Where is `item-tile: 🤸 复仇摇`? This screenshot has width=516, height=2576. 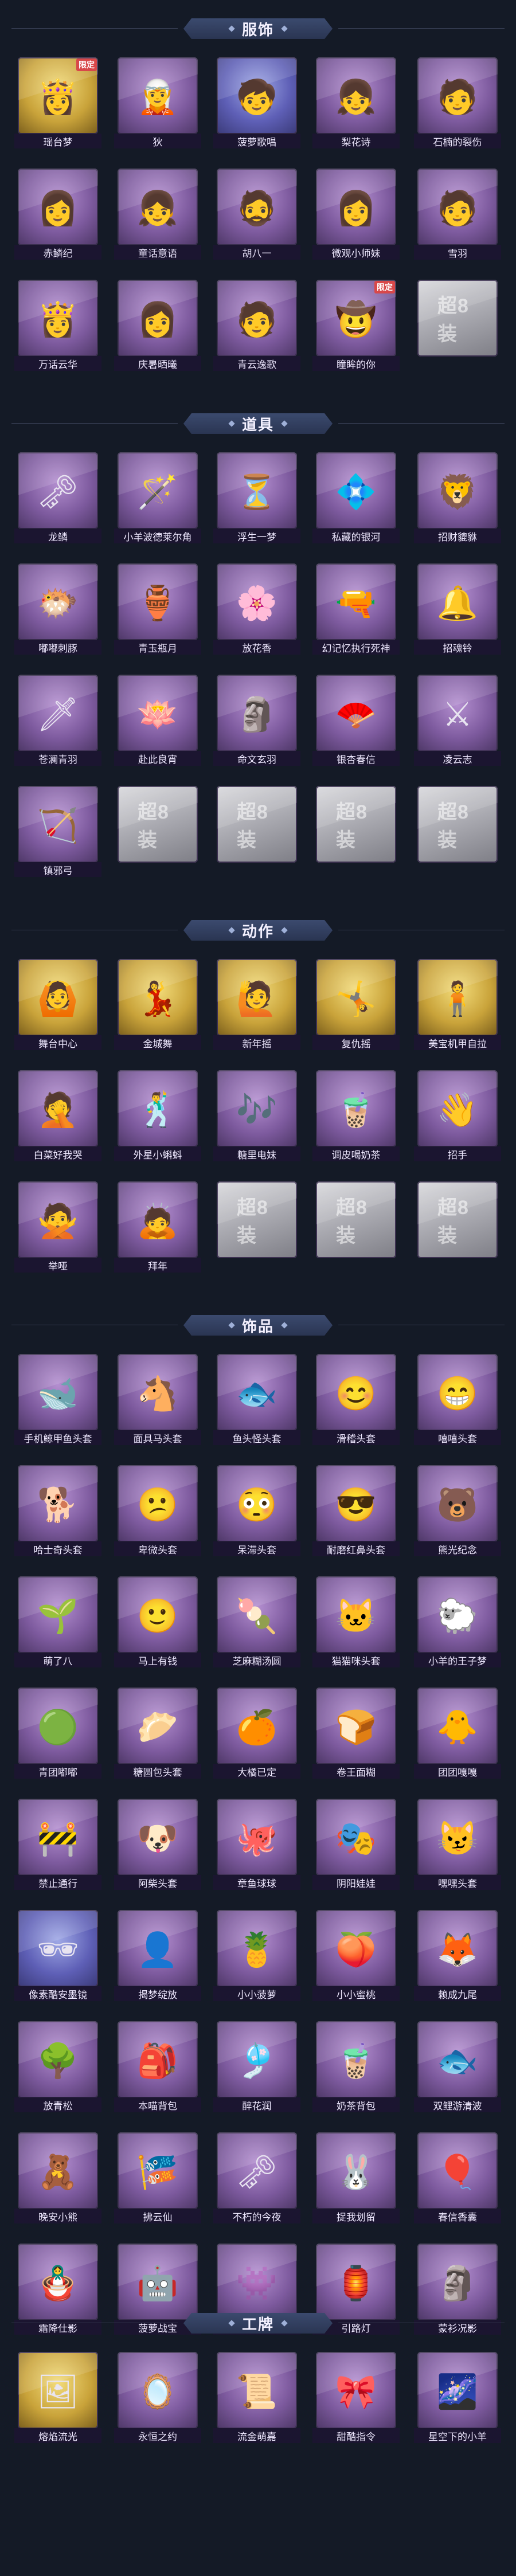
item-tile: 🤸 复仇摇 is located at coordinates (356, 1005).